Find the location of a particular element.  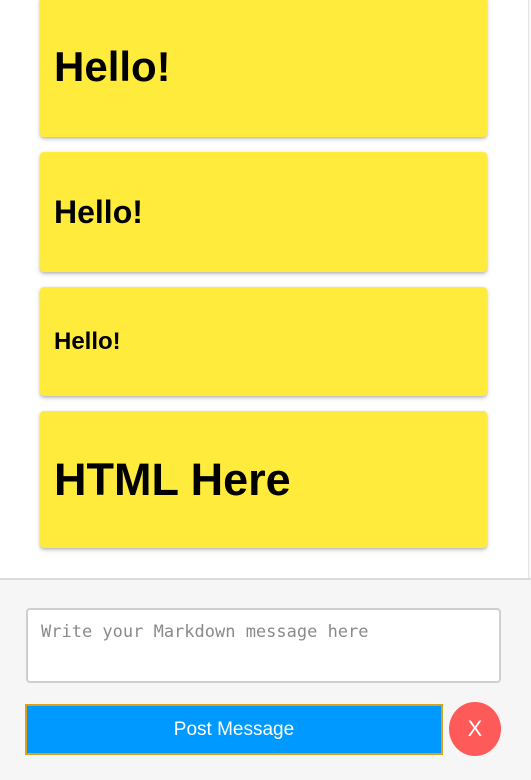

close-button: X is located at coordinates (475, 729).